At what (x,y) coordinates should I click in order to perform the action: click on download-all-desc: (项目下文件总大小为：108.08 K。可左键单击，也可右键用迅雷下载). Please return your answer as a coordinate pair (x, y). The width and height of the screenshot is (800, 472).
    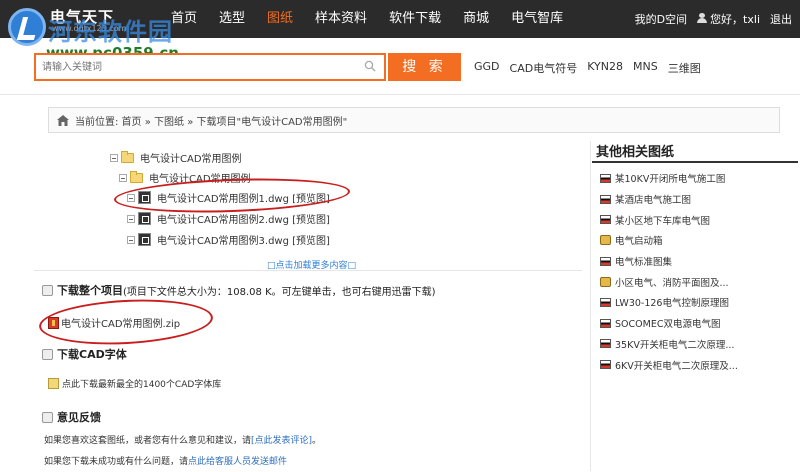
    Looking at the image, I should click on (279, 292).